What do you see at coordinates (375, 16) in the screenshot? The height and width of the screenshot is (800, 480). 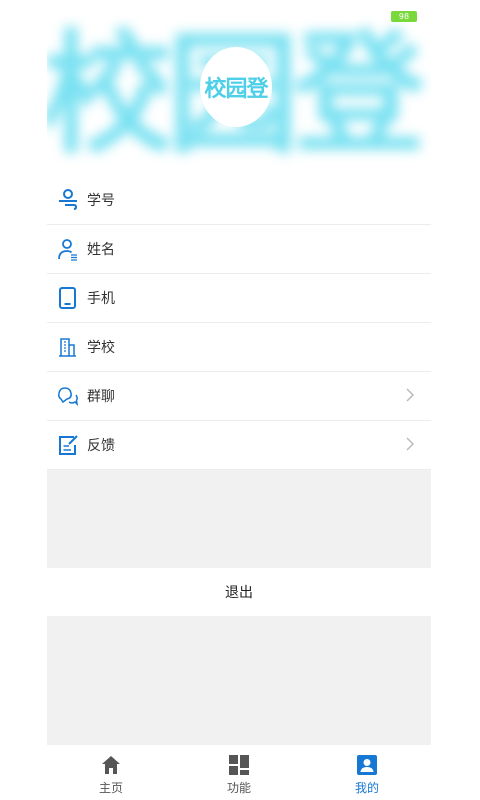 I see `wifi-icon` at bounding box center [375, 16].